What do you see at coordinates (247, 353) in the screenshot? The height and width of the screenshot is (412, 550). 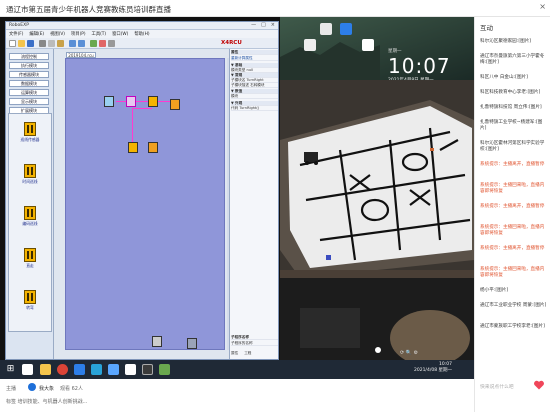 I see `tab-project: 工程` at bounding box center [247, 353].